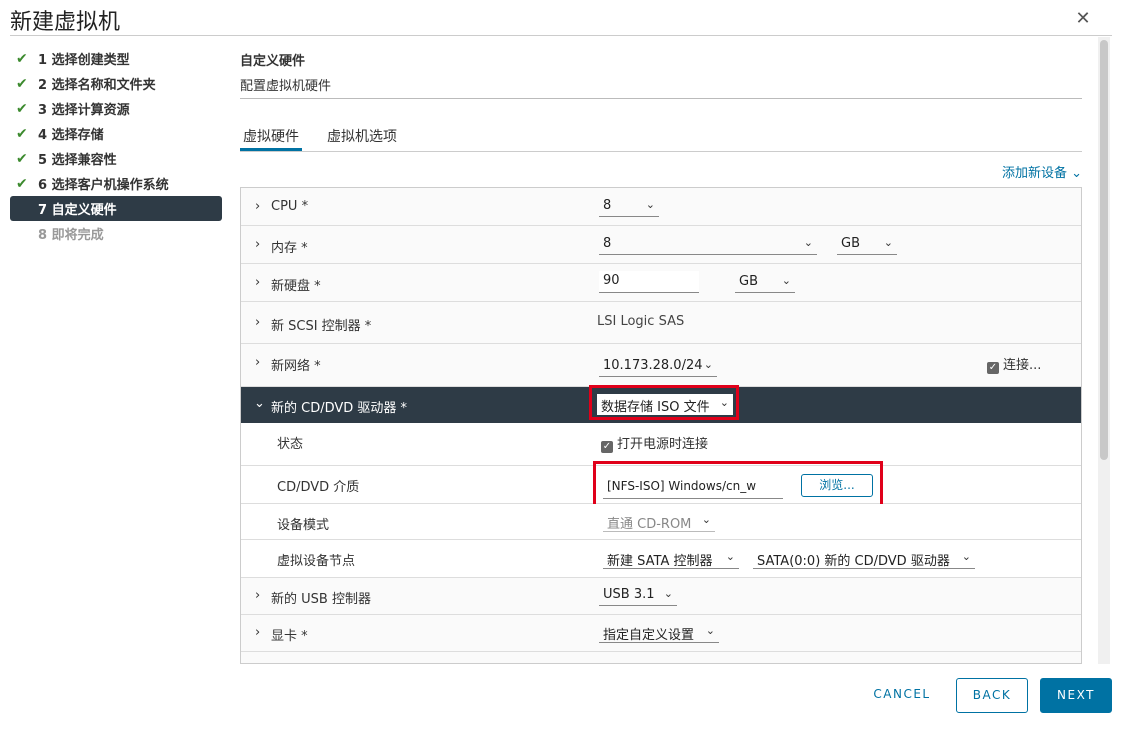  I want to click on cancel-button: CANCEL, so click(902, 695).